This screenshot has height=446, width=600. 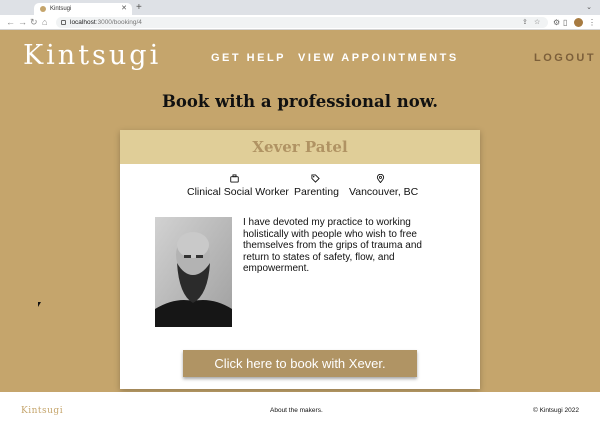 I want to click on bookmark-star-icon: ☆, so click(x=537, y=22).